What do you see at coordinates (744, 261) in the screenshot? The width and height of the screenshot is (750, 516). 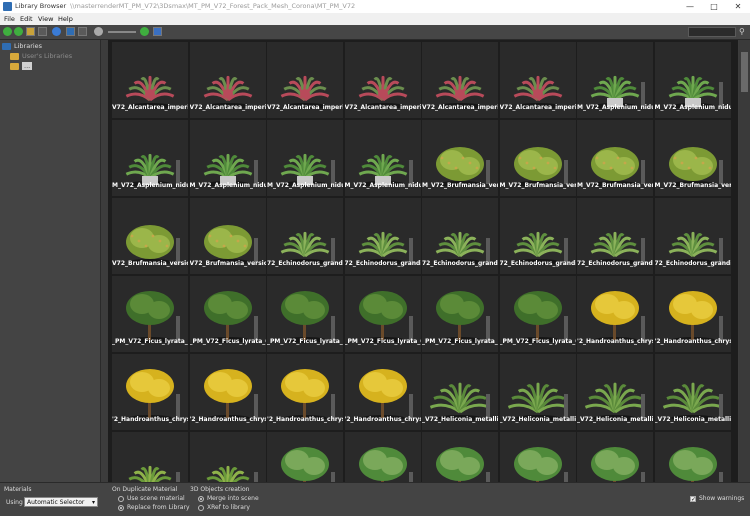 I see `vertical-scrollbar` at bounding box center [744, 261].